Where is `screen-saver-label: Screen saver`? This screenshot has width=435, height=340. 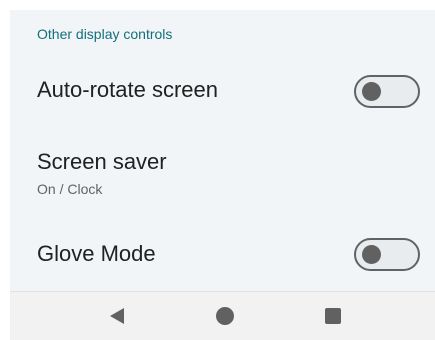 screen-saver-label: Screen saver is located at coordinates (102, 161).